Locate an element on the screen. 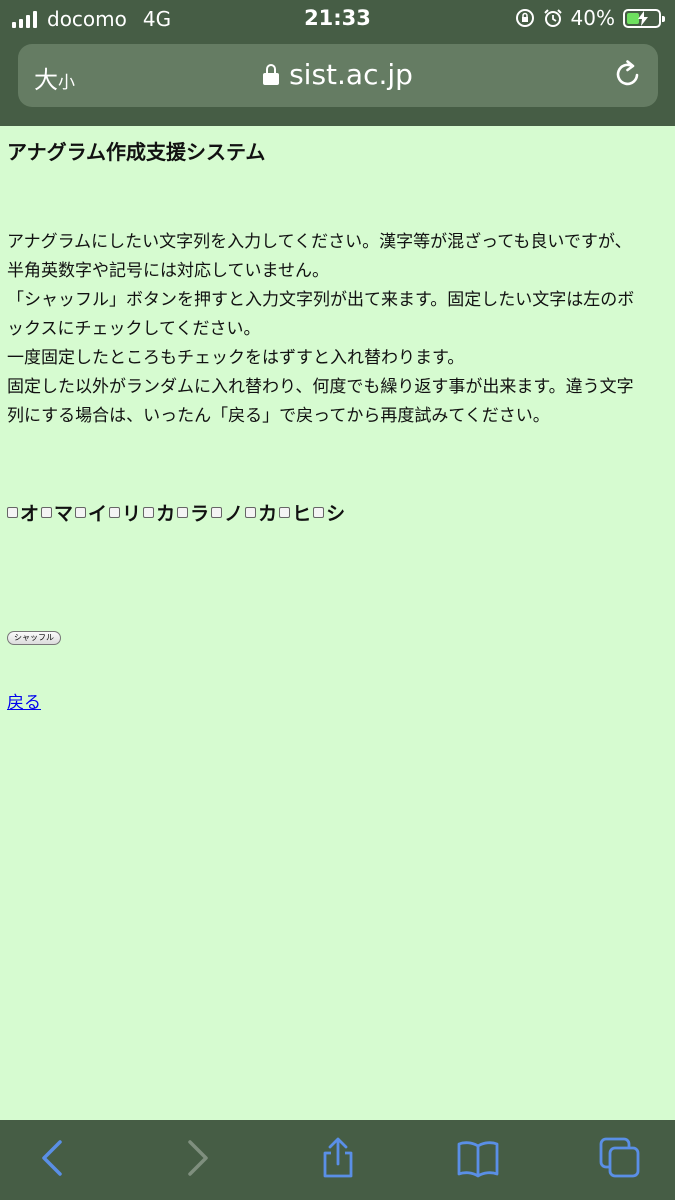 The width and height of the screenshot is (675, 1200). char-item: ラ is located at coordinates (194, 512).